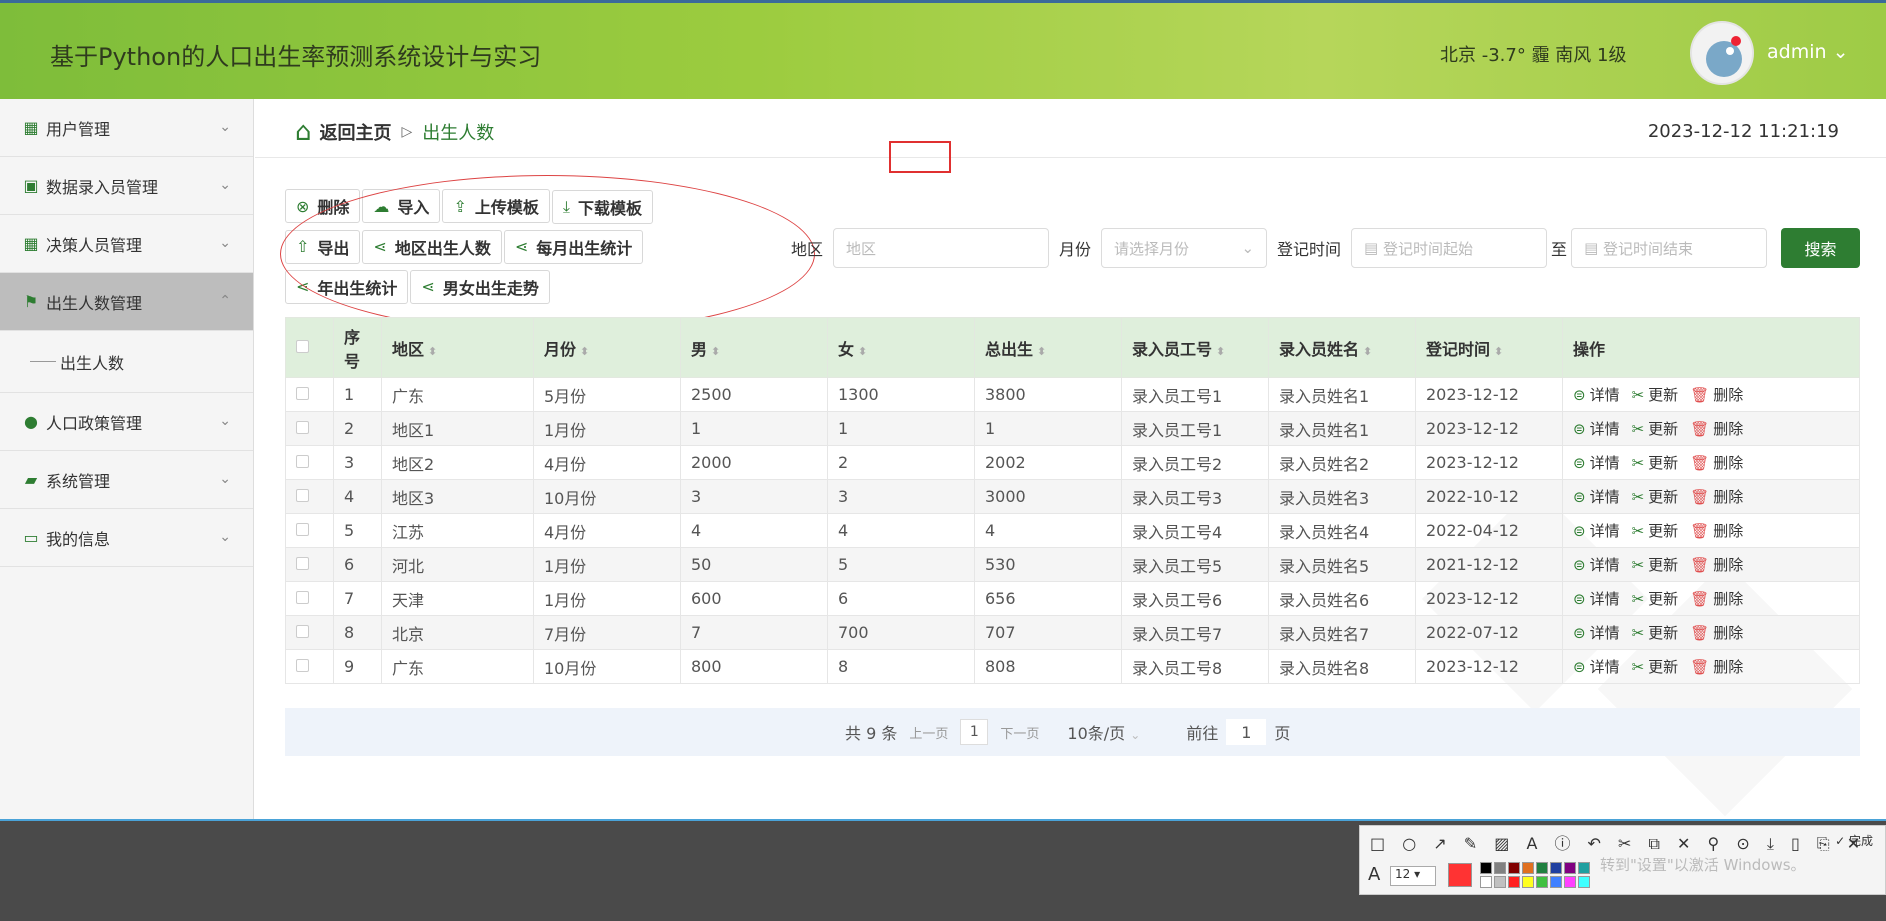  What do you see at coordinates (1460, 875) in the screenshot?
I see `selected-color` at bounding box center [1460, 875].